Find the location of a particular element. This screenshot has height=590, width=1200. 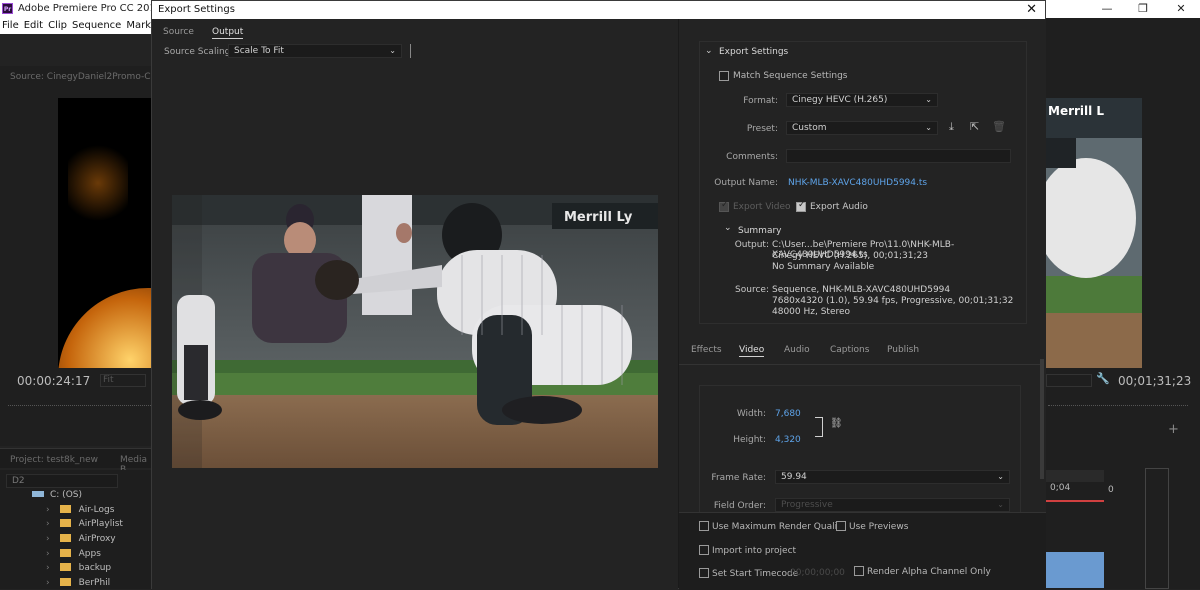

import-project-checkbox is located at coordinates (704, 550).